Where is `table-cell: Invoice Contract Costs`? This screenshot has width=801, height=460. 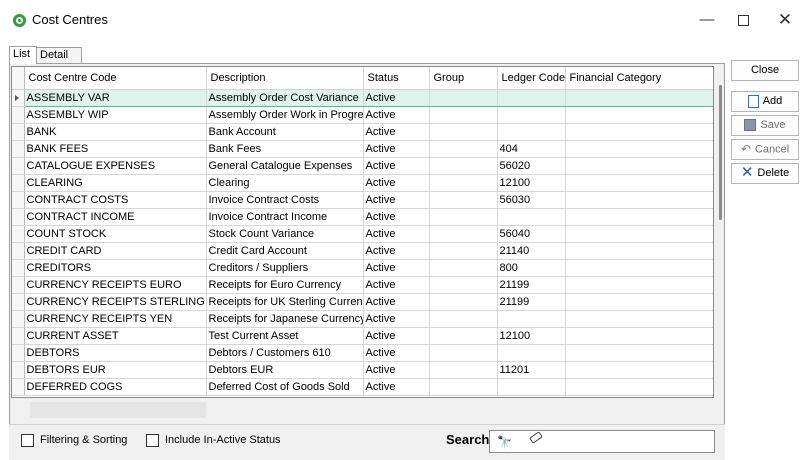
table-cell: Invoice Contract Costs is located at coordinates (285, 200).